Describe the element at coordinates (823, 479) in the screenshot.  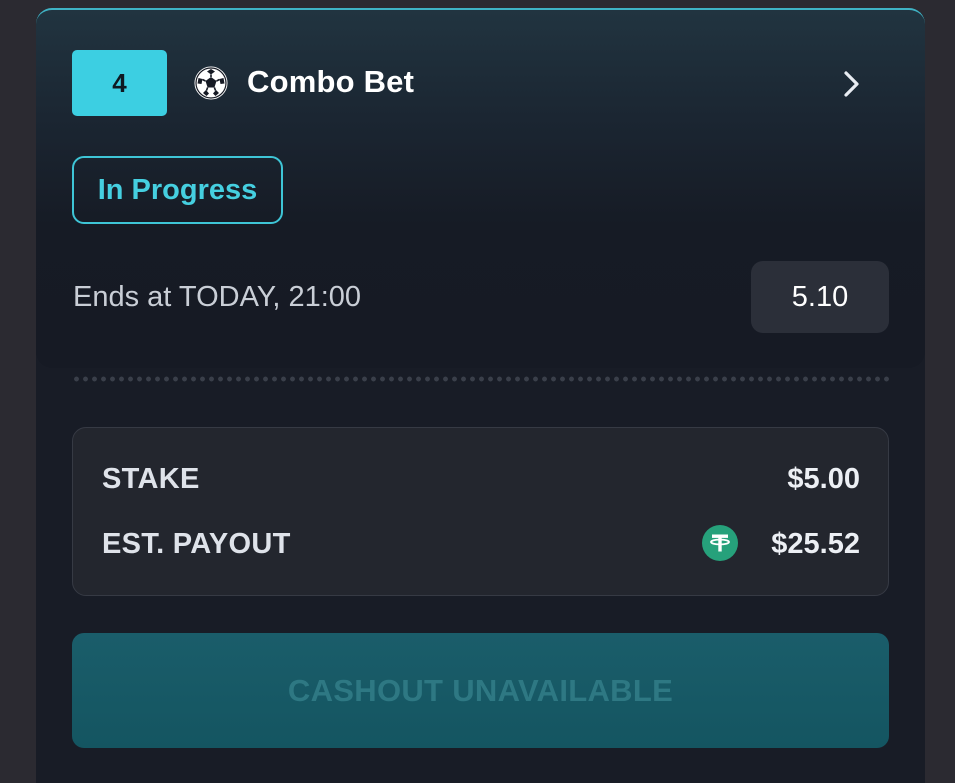
I see `stake-value: $5.00` at that location.